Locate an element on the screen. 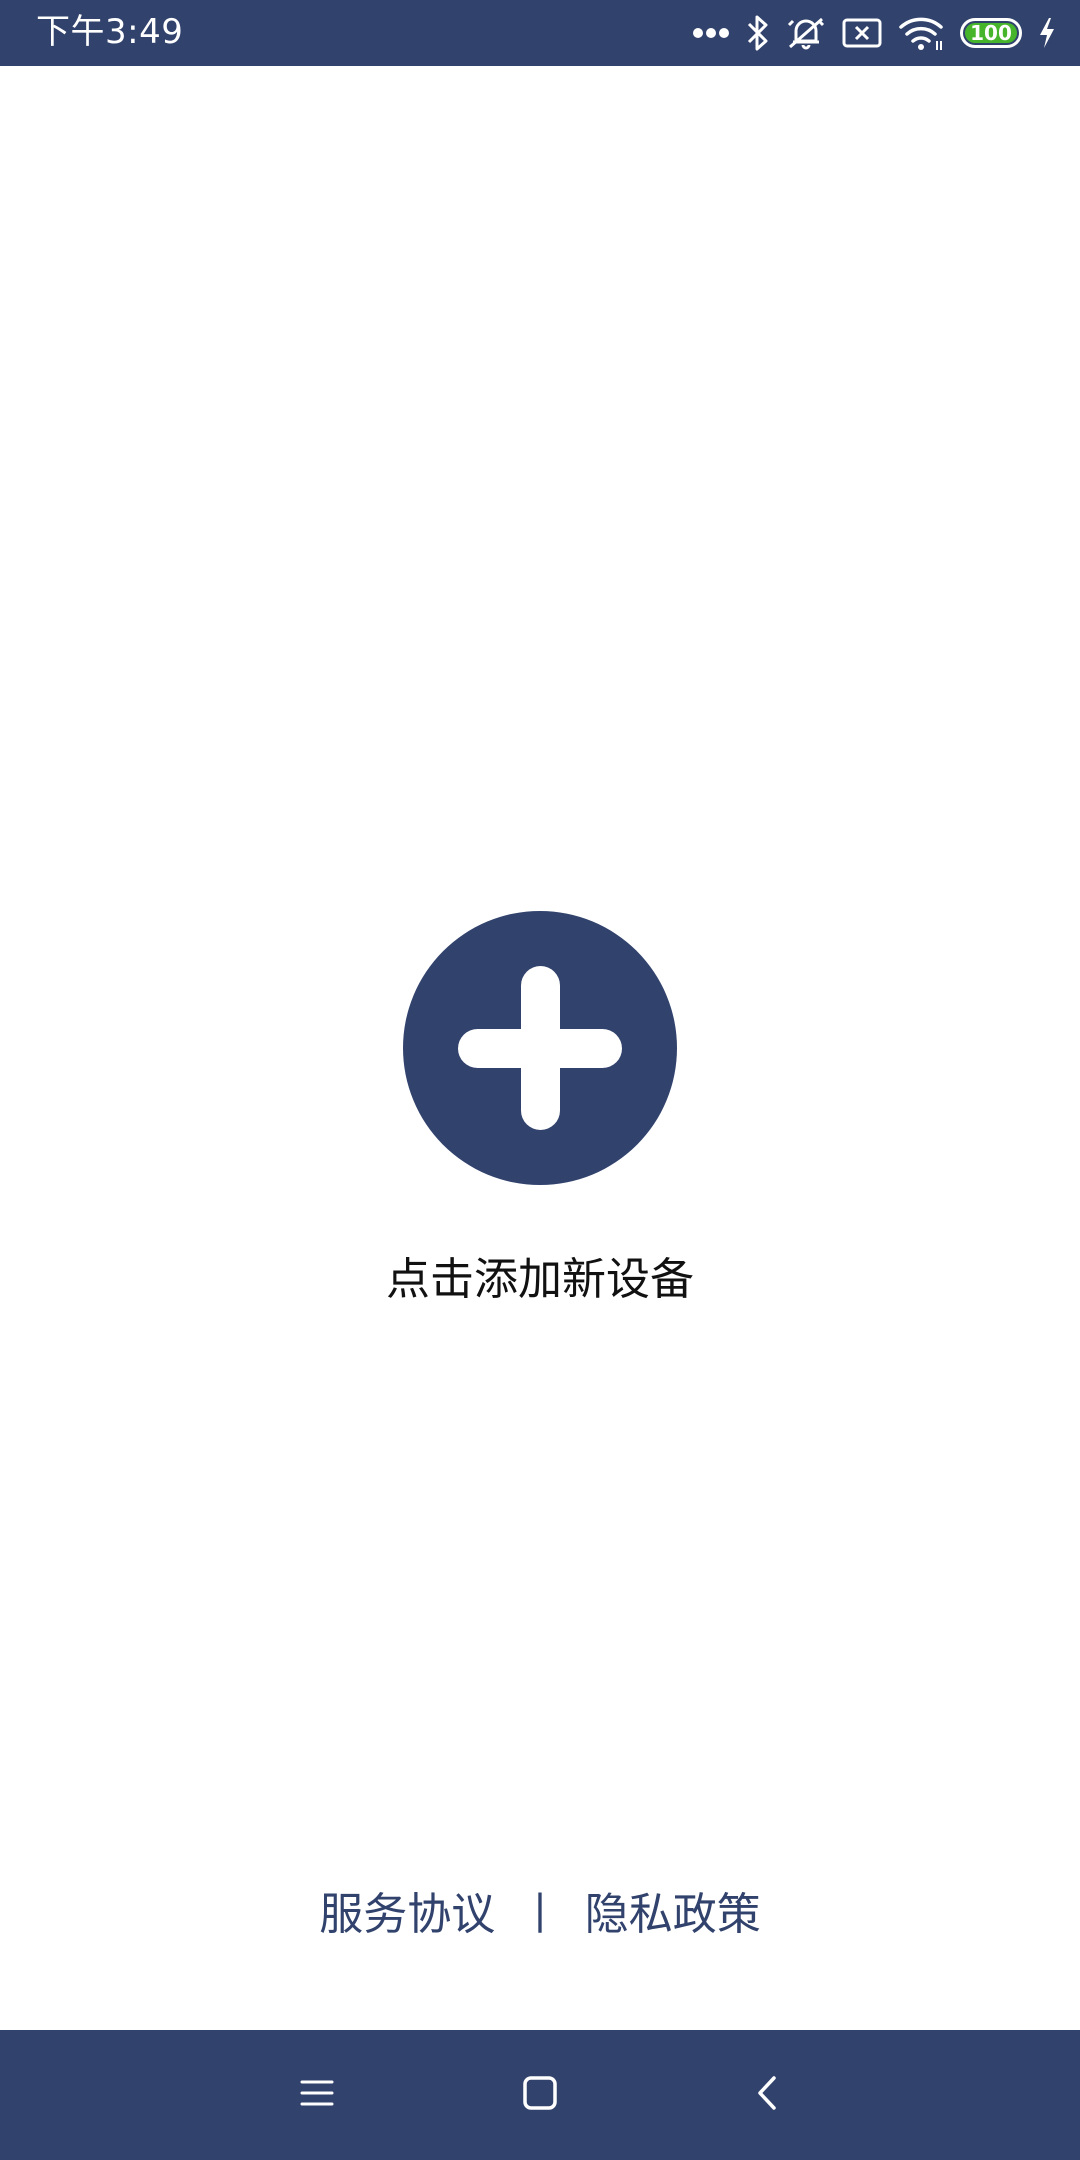  plus-horizontal-bar is located at coordinates (540, 1048).